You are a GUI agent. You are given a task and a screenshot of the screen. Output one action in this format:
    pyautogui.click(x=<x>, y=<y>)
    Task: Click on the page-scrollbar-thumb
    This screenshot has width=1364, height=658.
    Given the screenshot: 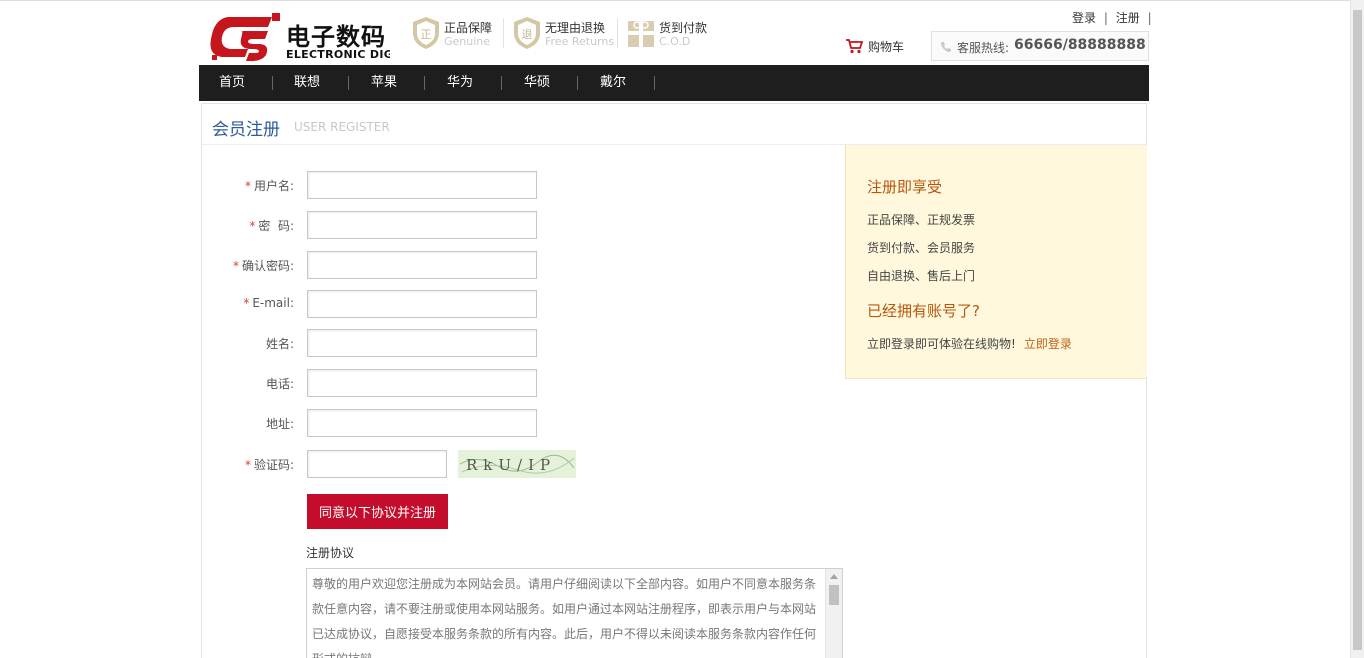 What is the action you would take?
    pyautogui.click(x=1357, y=330)
    